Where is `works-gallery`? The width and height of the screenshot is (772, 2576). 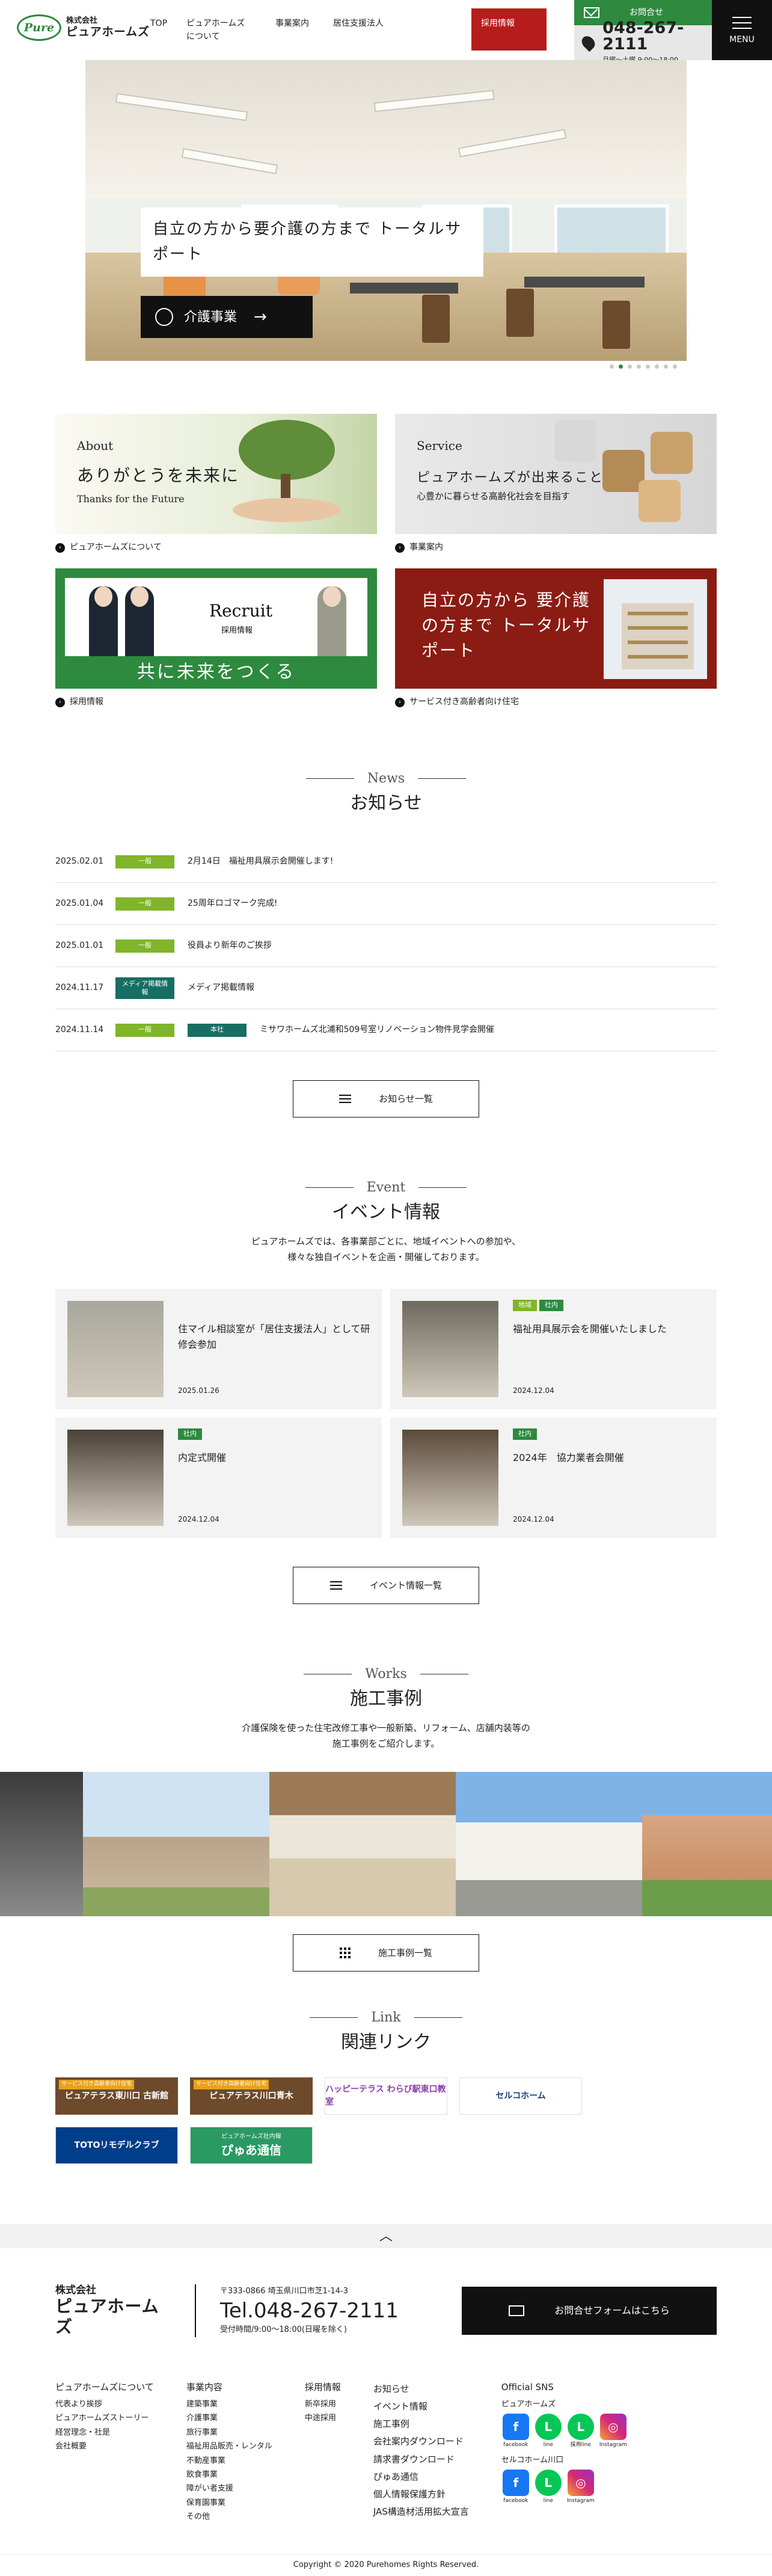
works-gallery is located at coordinates (386, 1844).